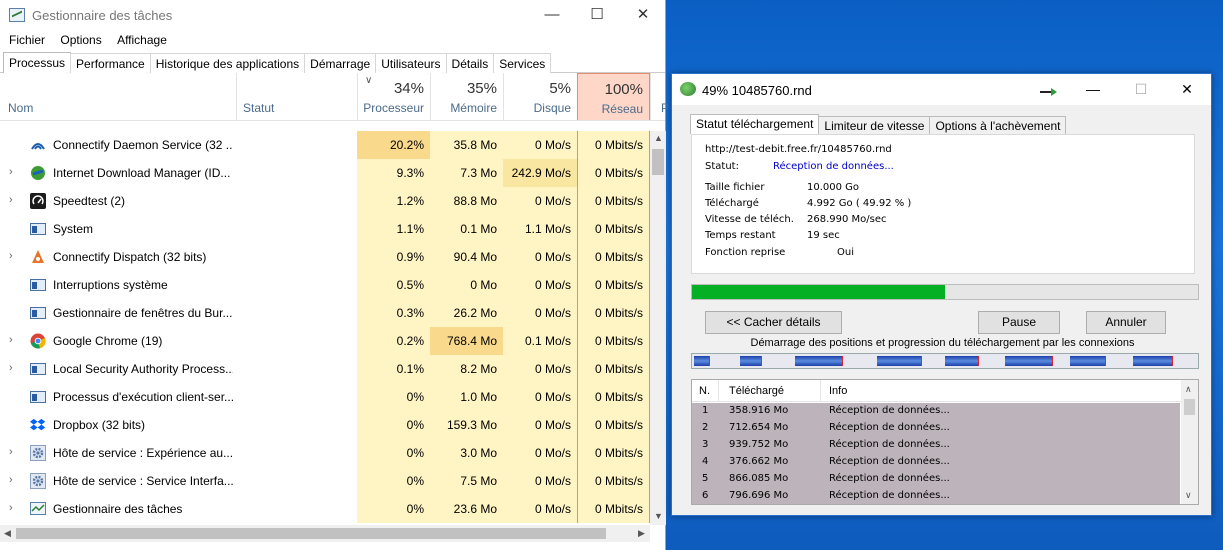 Image resolution: width=1223 pixels, height=550 pixels. What do you see at coordinates (1188, 495) in the screenshot?
I see `list-scroll-down-icon: ∨` at bounding box center [1188, 495].